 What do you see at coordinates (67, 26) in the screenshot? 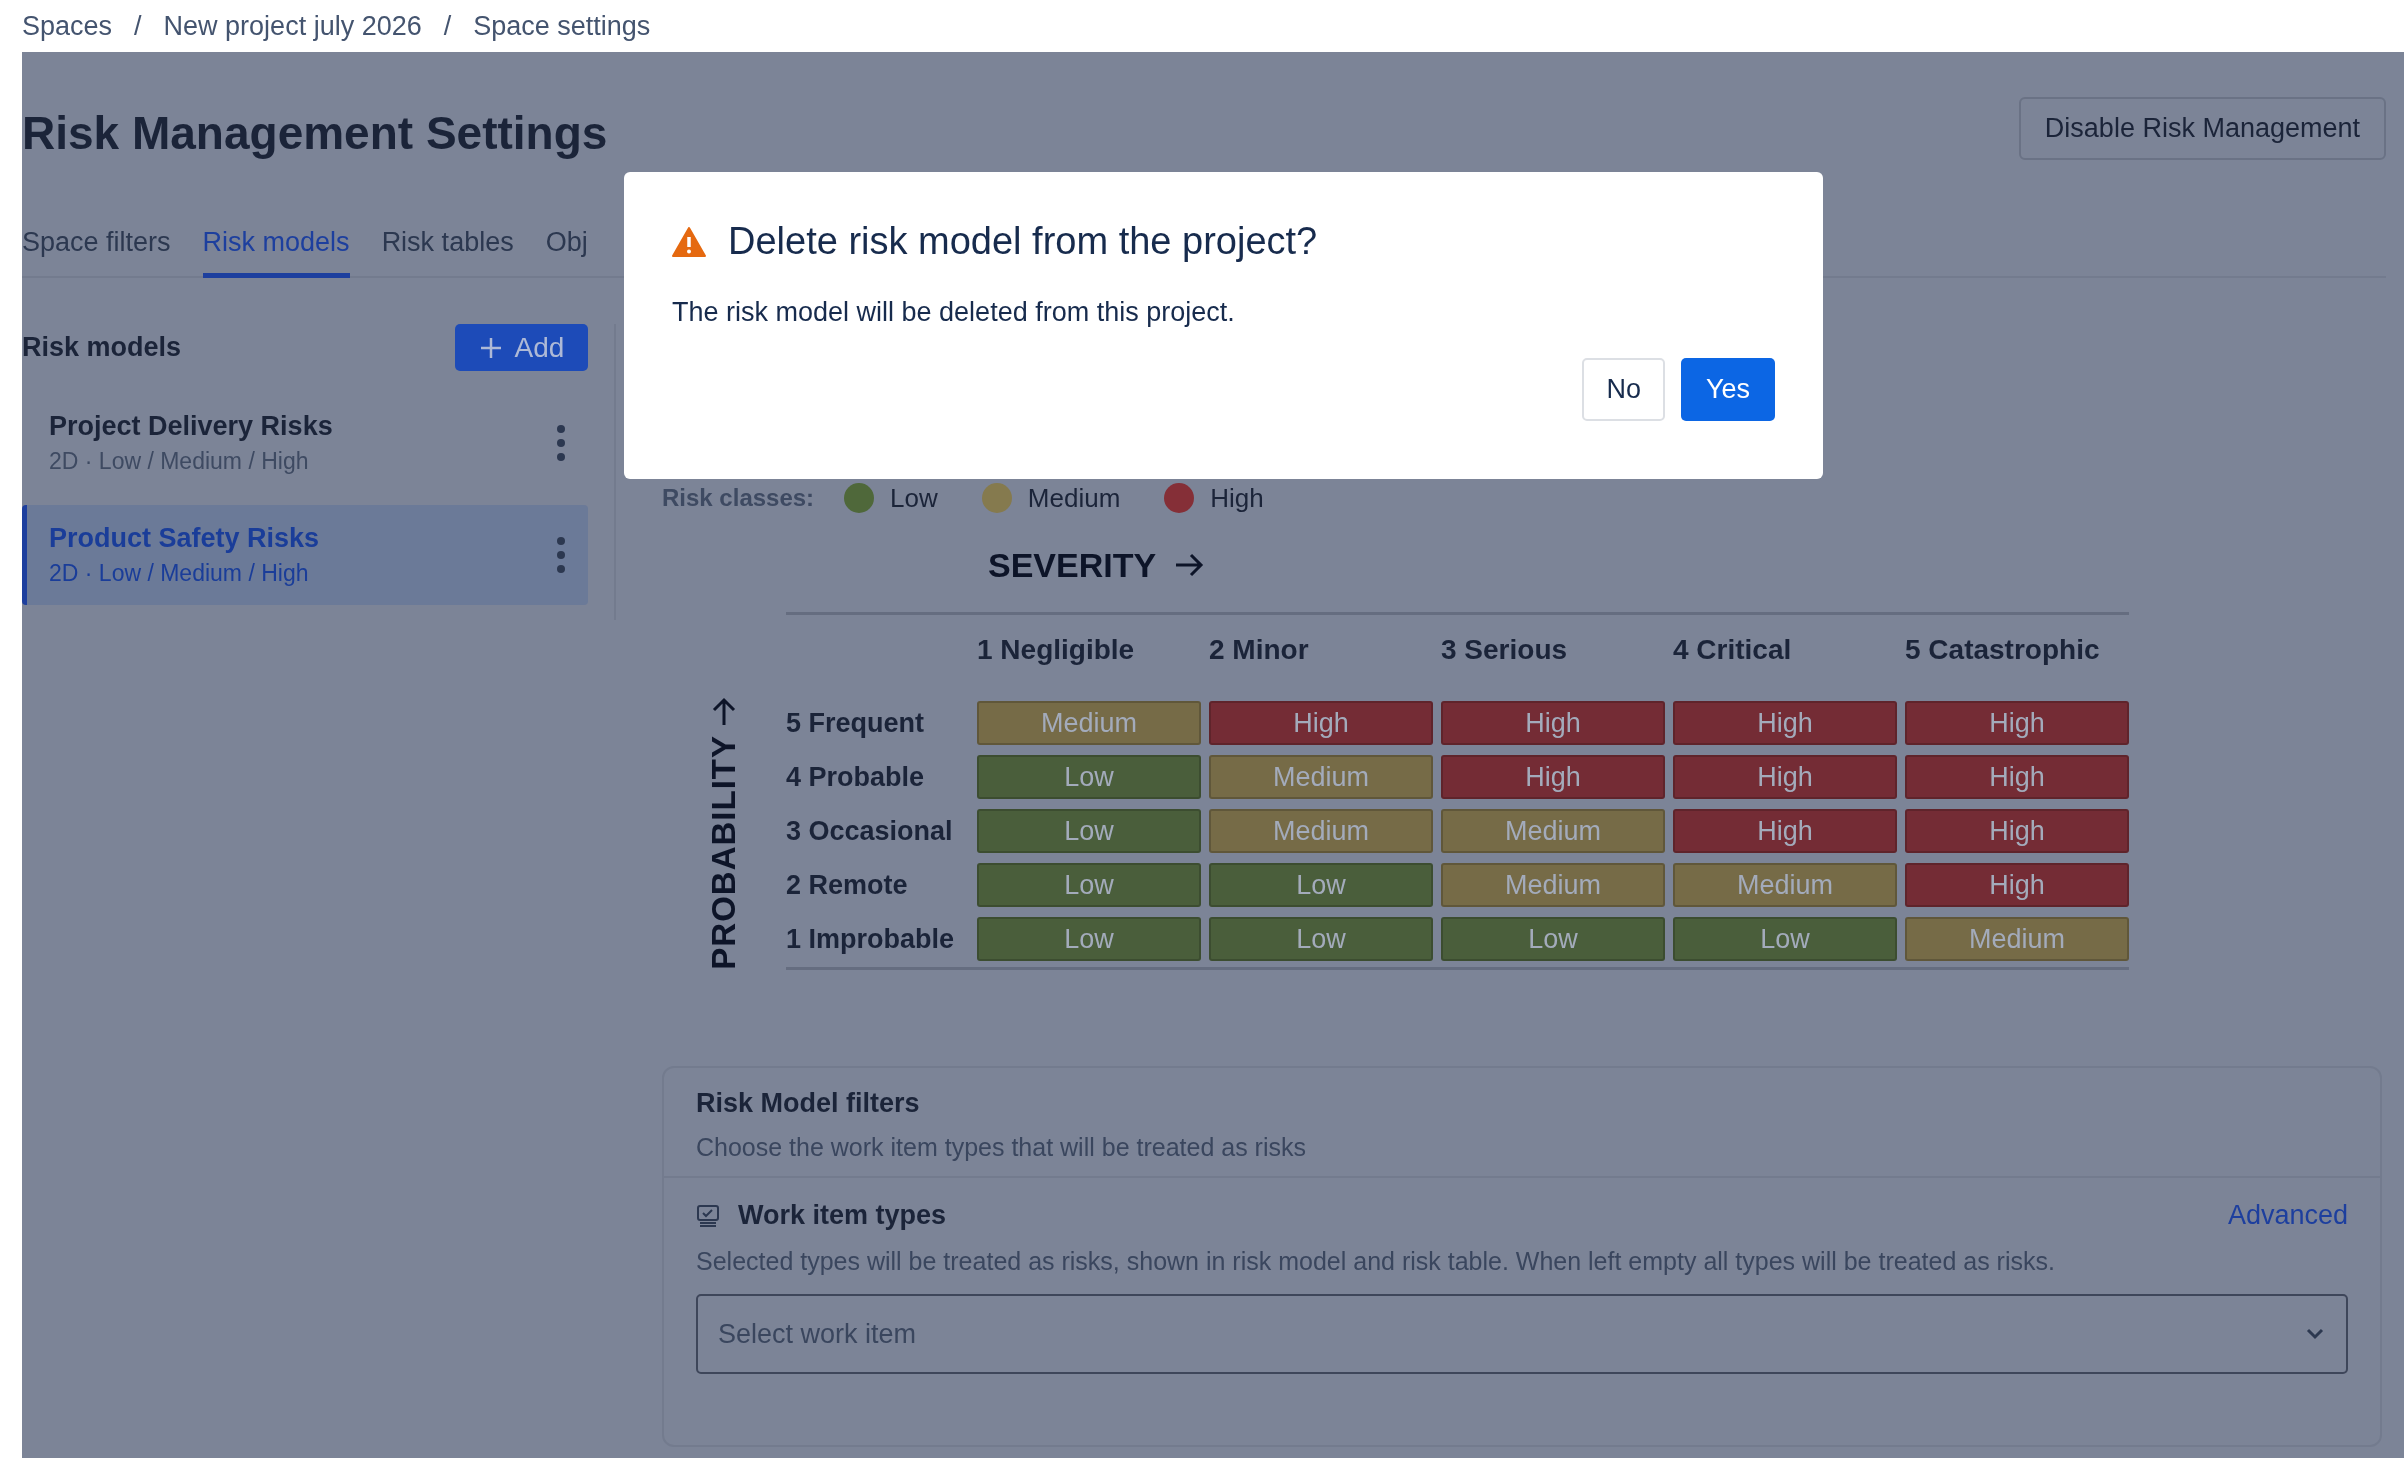
I see `breadcrumb-link: Spaces` at bounding box center [67, 26].